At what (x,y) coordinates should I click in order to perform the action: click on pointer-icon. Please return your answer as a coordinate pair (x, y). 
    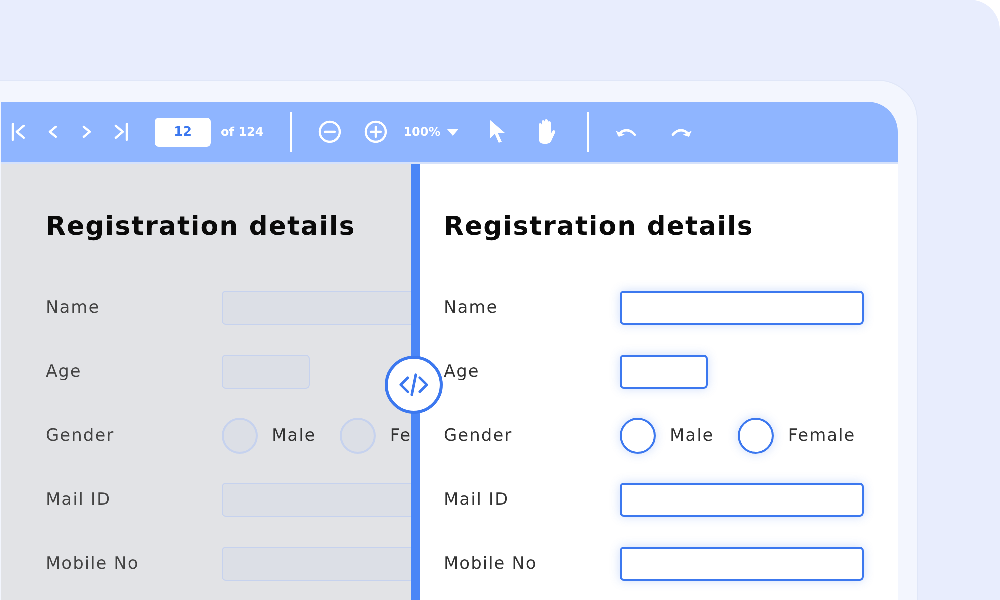
    Looking at the image, I should click on (496, 132).